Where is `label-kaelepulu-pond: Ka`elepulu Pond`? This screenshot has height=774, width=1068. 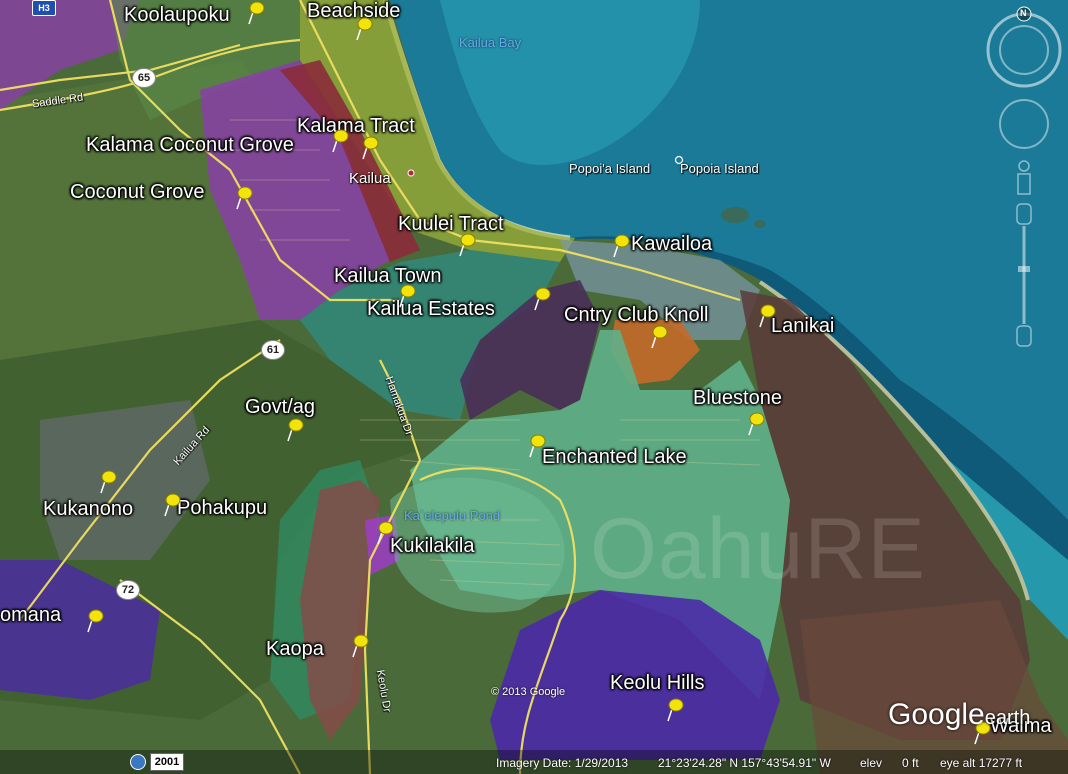 label-kaelepulu-pond: Ka`elepulu Pond is located at coordinates (452, 515).